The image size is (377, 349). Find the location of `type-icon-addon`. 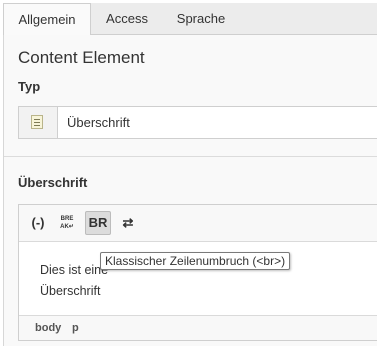

type-icon-addon is located at coordinates (38, 122).